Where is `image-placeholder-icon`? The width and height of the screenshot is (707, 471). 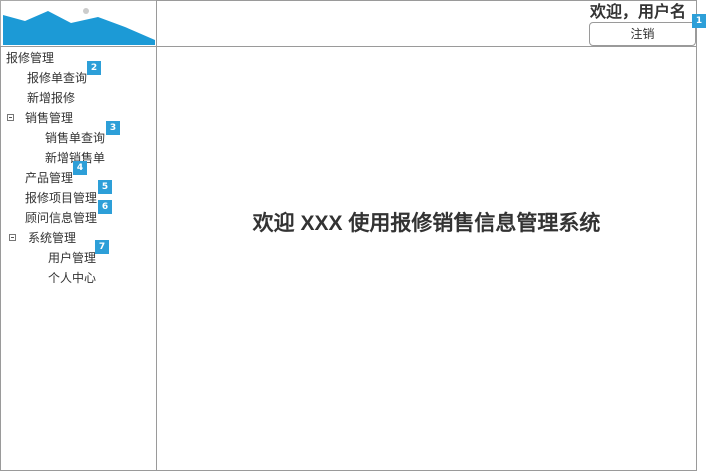 image-placeholder-icon is located at coordinates (79, 26).